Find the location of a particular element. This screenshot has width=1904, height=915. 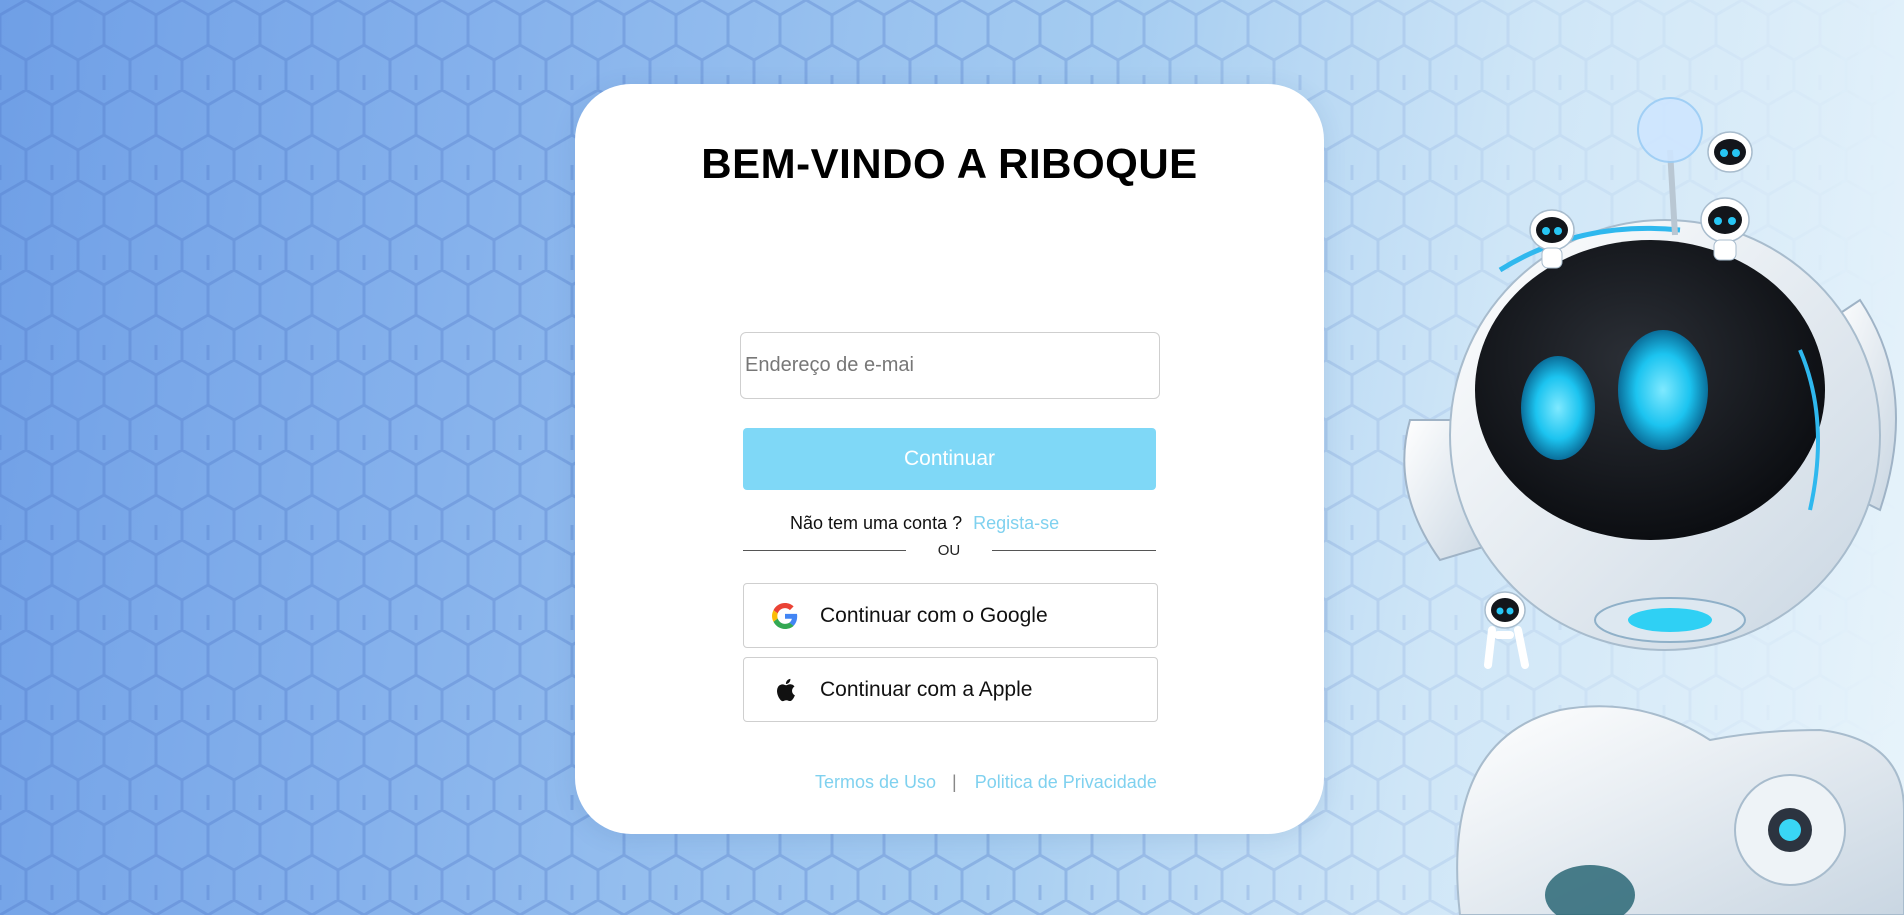

signup-prompt: Não tem uma conta ? Regista-se is located at coordinates (924, 523).